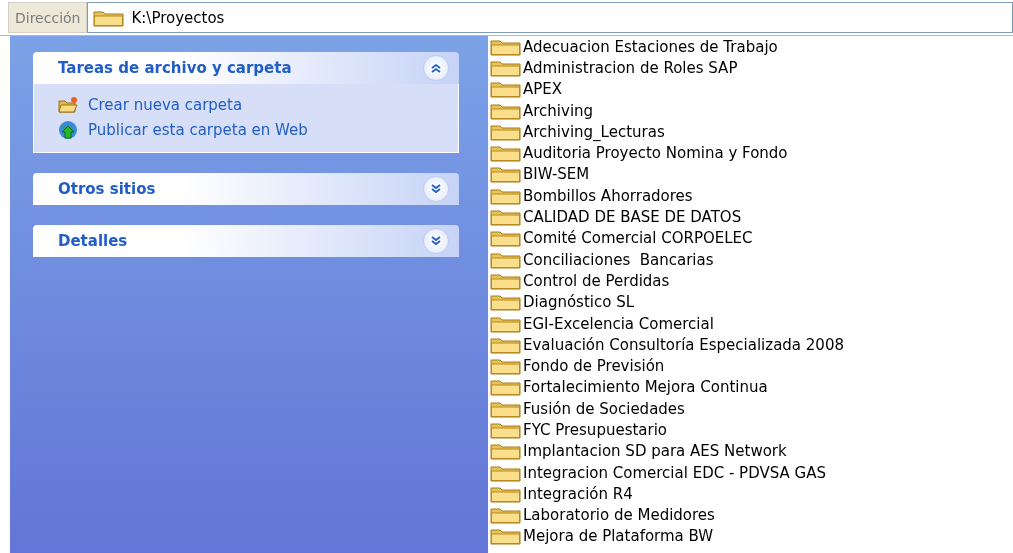  I want to click on folder-item: Administracion de Roles SAP, so click(751, 68).